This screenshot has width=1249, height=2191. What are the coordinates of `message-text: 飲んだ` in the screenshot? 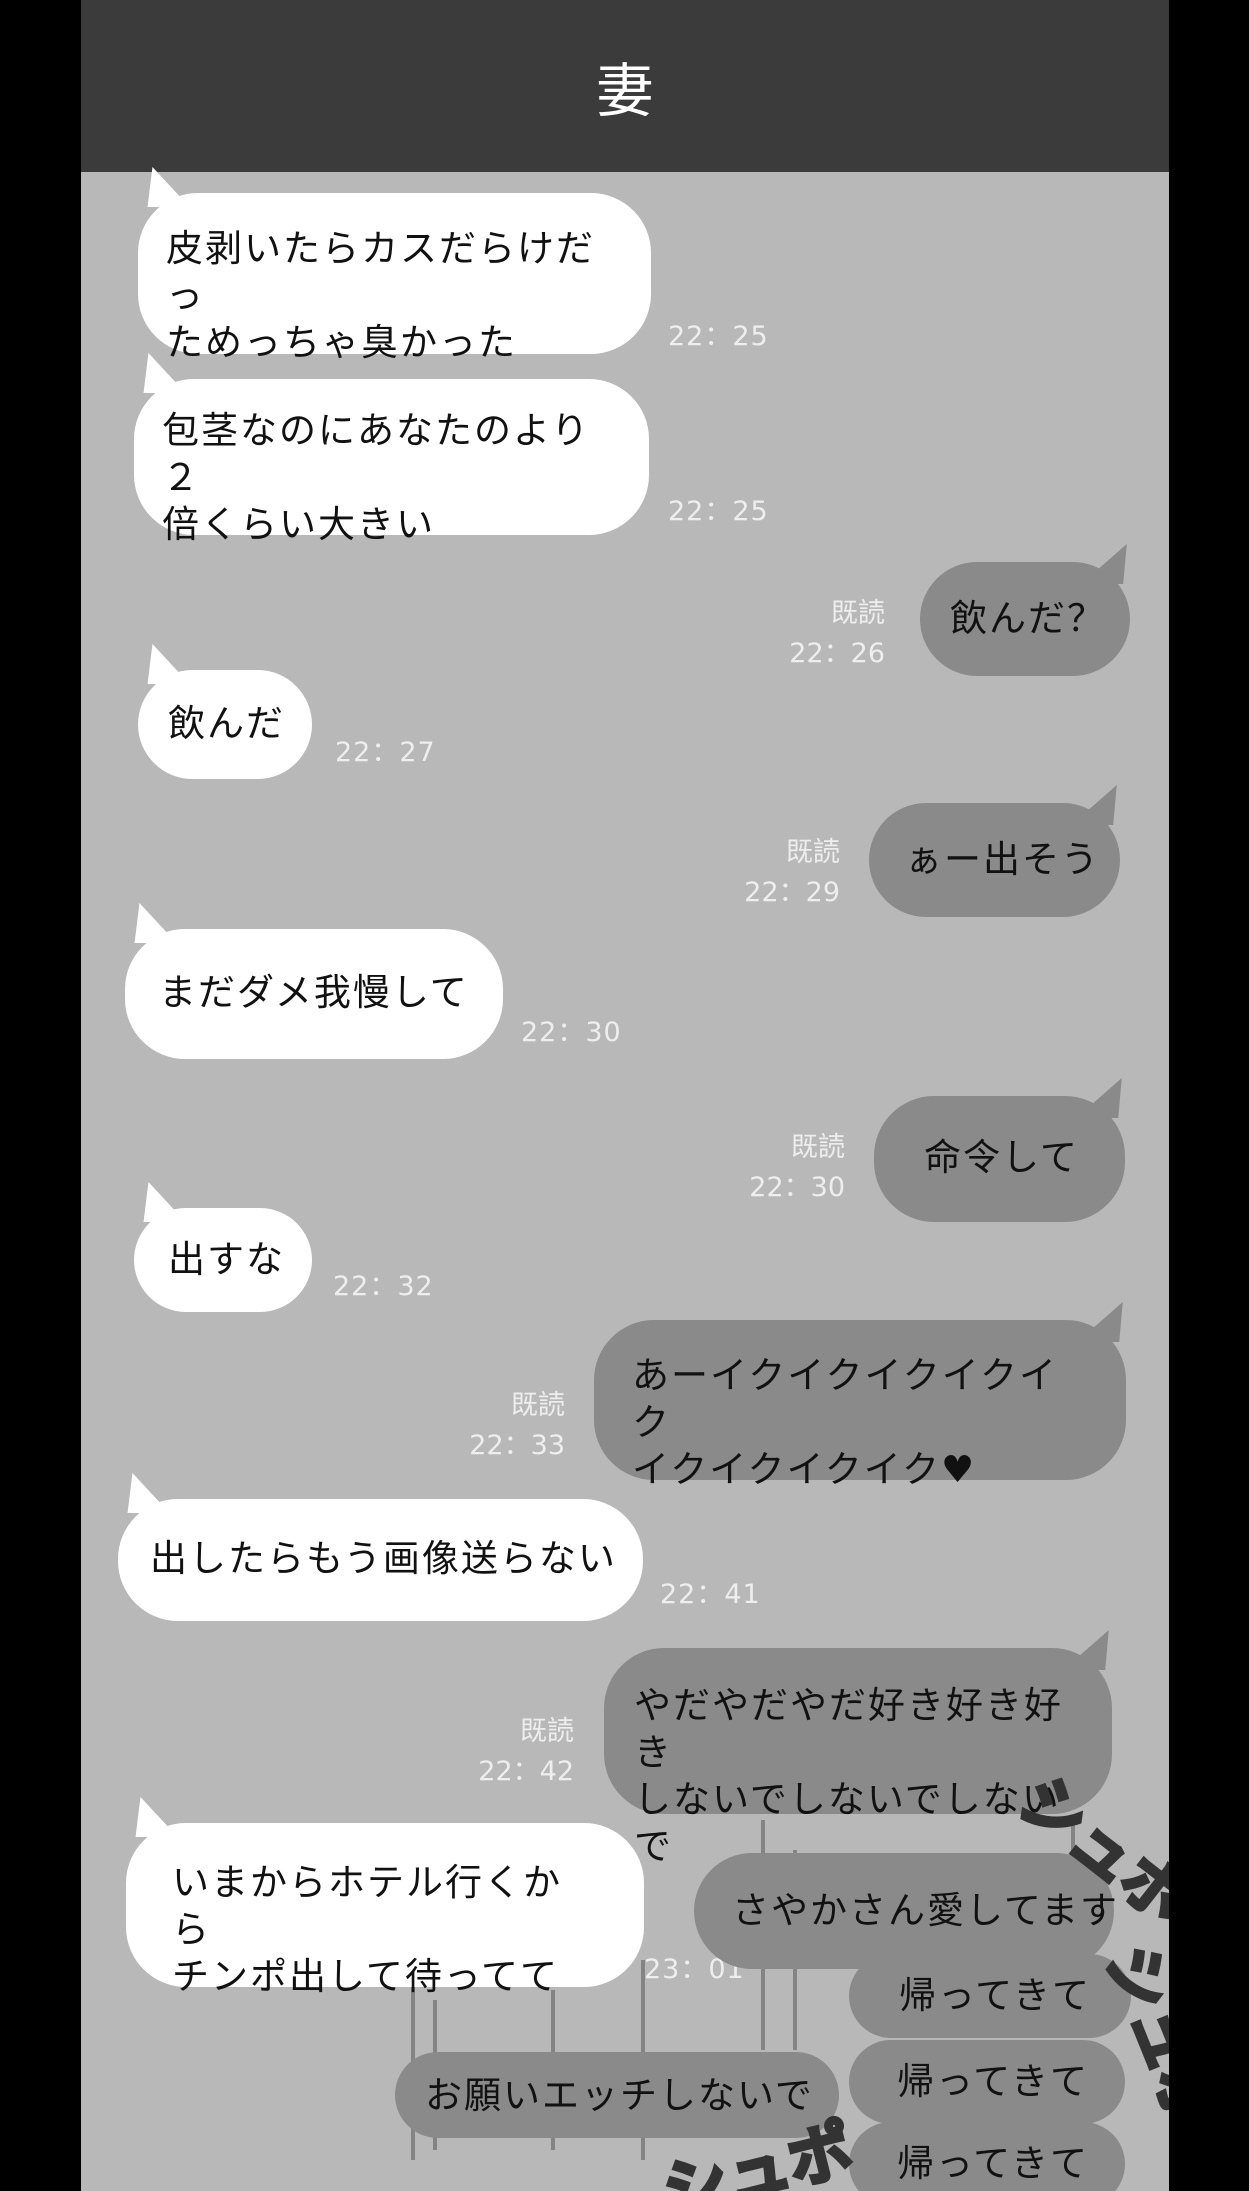 It's located at (226, 723).